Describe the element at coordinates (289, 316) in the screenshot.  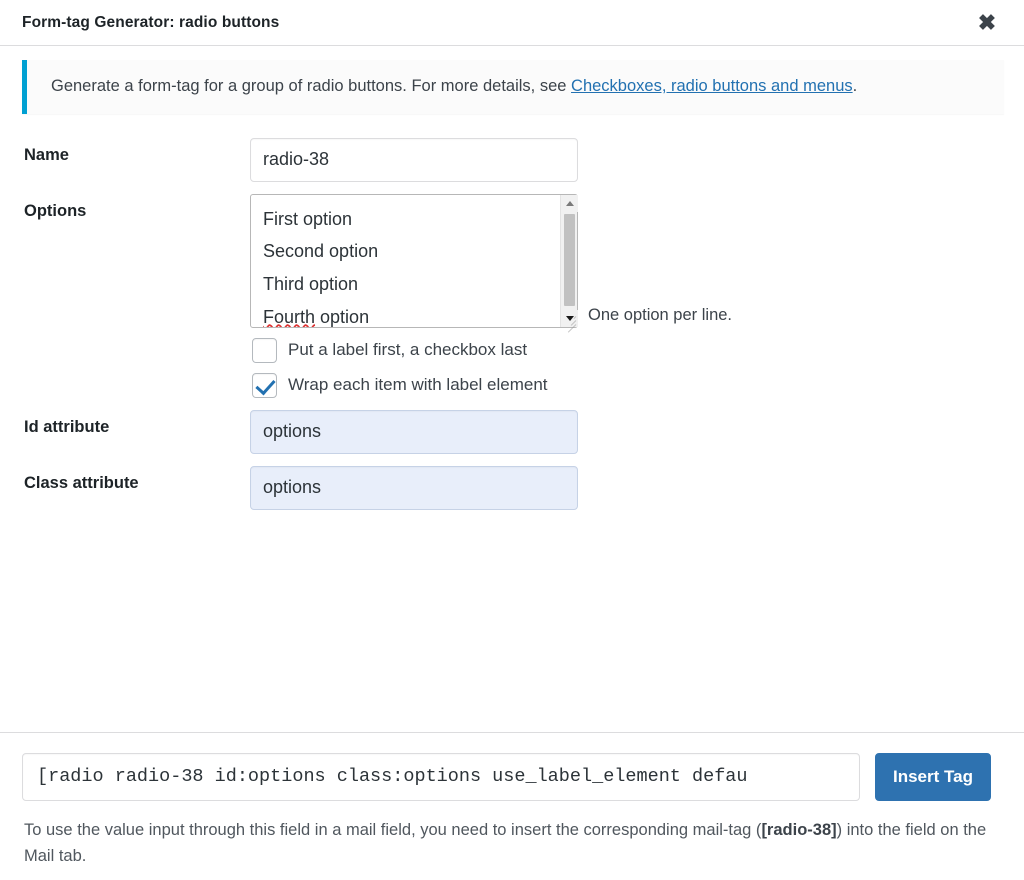
I see `option-line-misspelled: Fourth` at that location.